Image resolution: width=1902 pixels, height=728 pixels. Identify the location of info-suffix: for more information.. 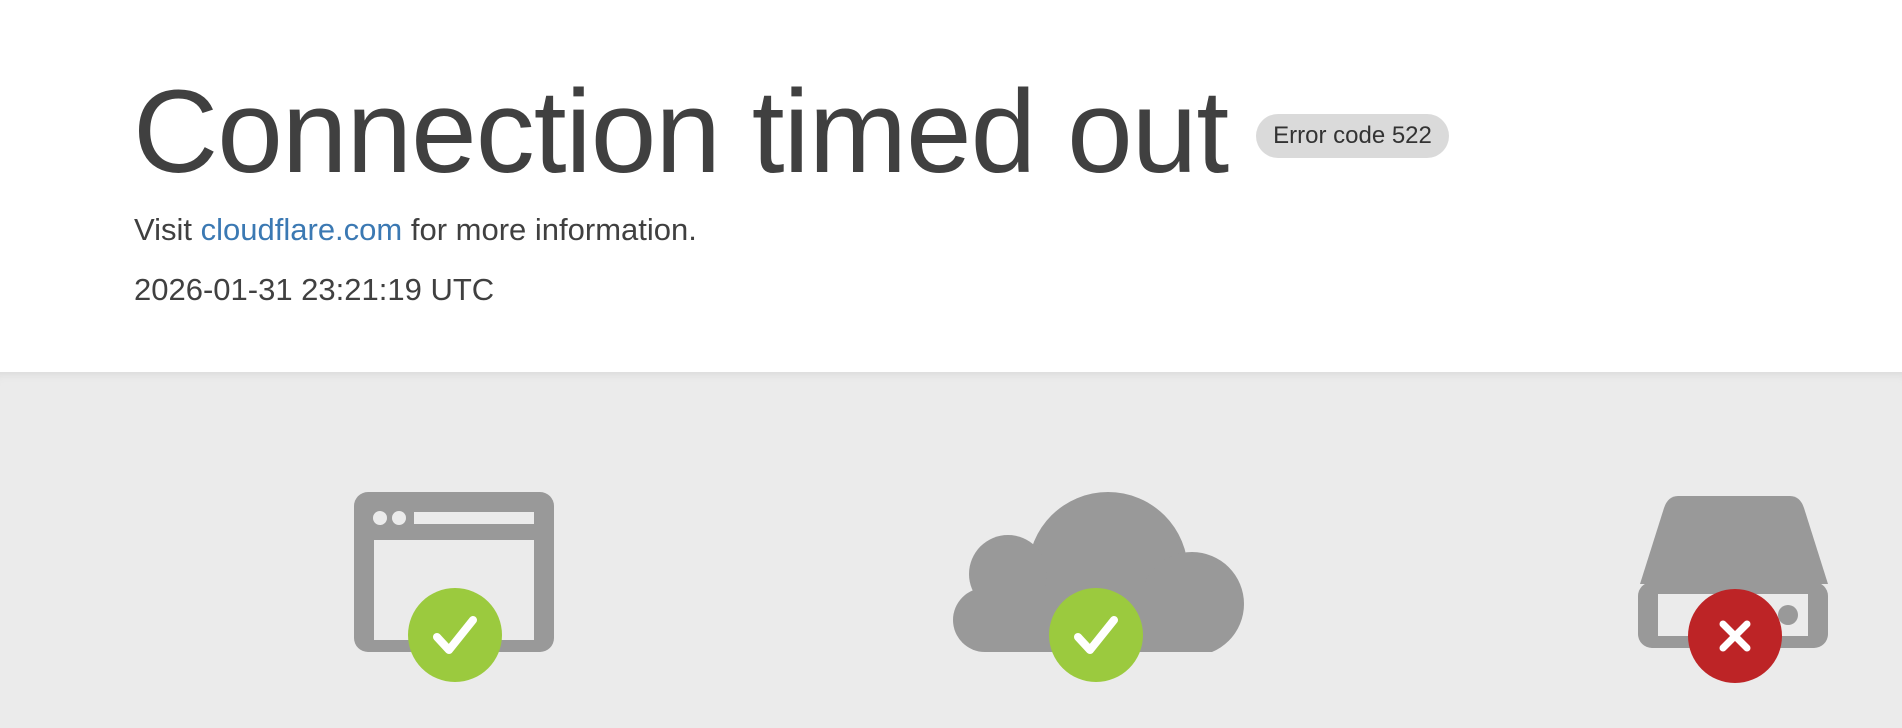
(553, 229).